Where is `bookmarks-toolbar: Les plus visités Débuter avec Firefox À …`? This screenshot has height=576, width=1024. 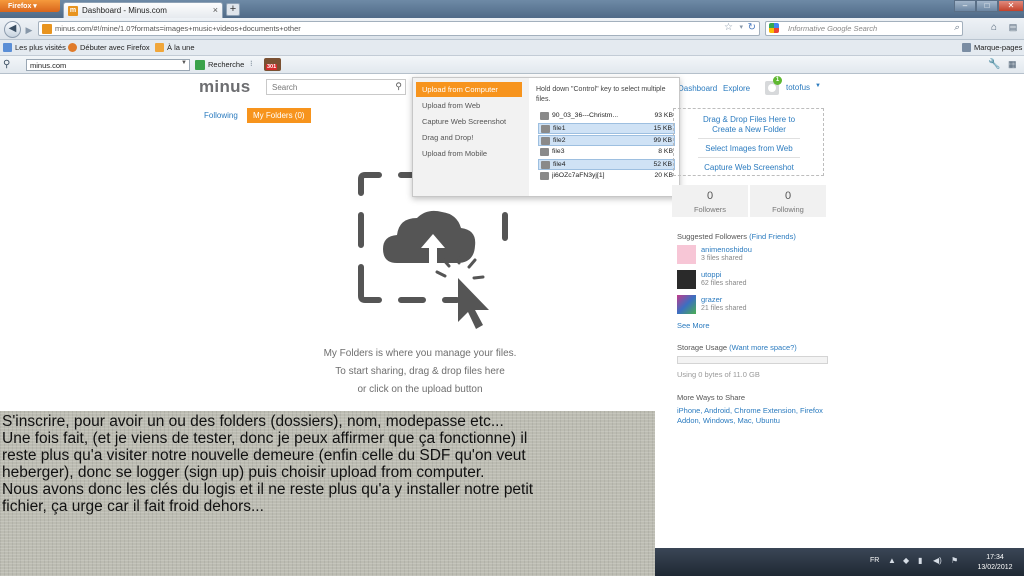 bookmarks-toolbar: Les plus visités Débuter avec Firefox À … is located at coordinates (512, 48).